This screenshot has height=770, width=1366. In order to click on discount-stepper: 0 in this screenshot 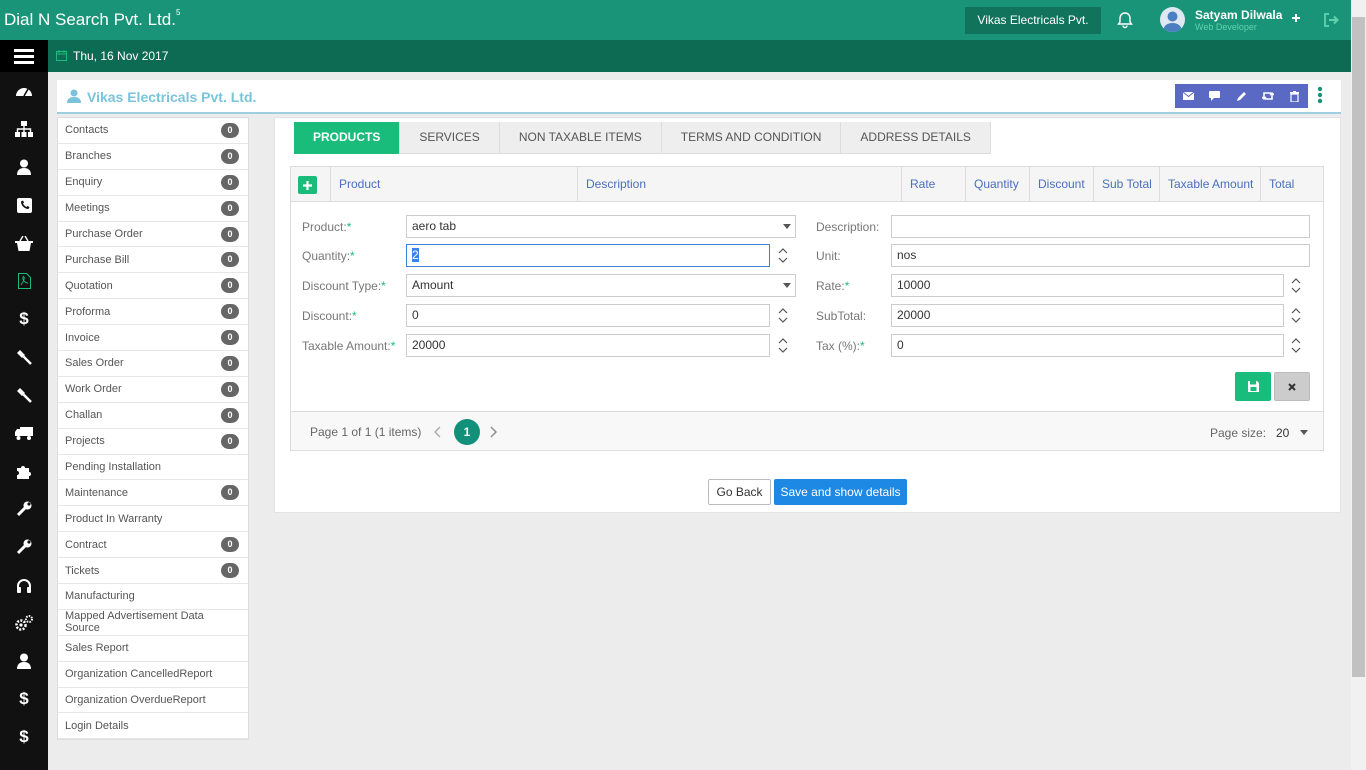, I will do `click(588, 315)`.